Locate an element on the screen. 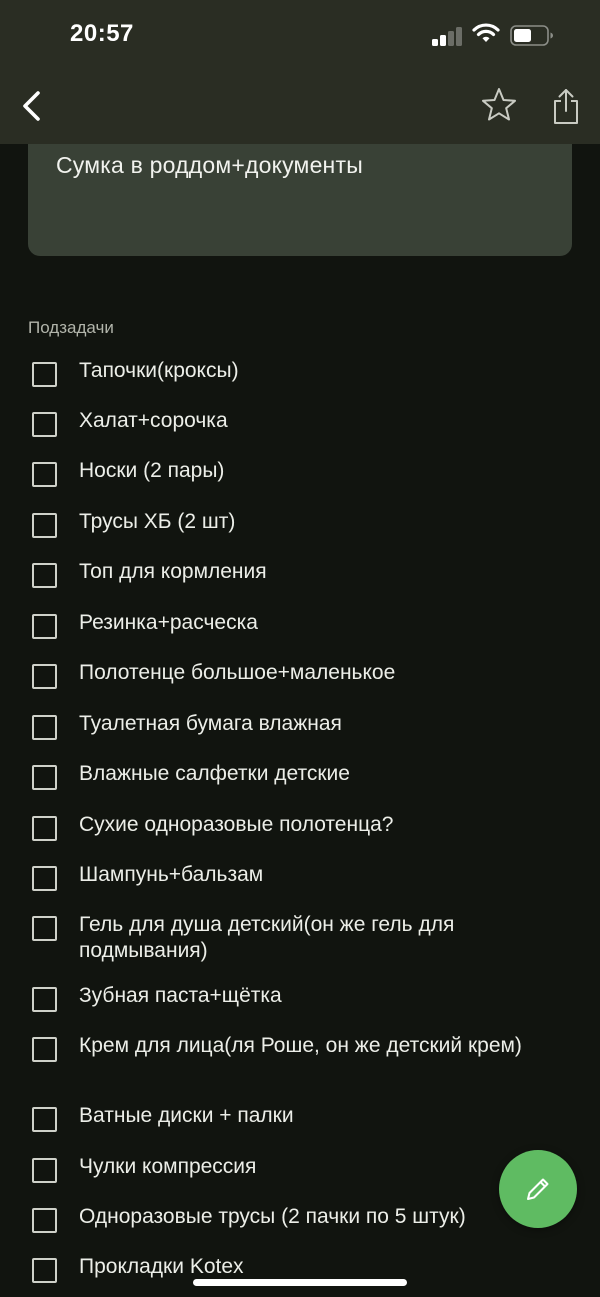 This screenshot has width=600, height=1297. subtask-label: Зубная паста+щётка is located at coordinates (180, 995).